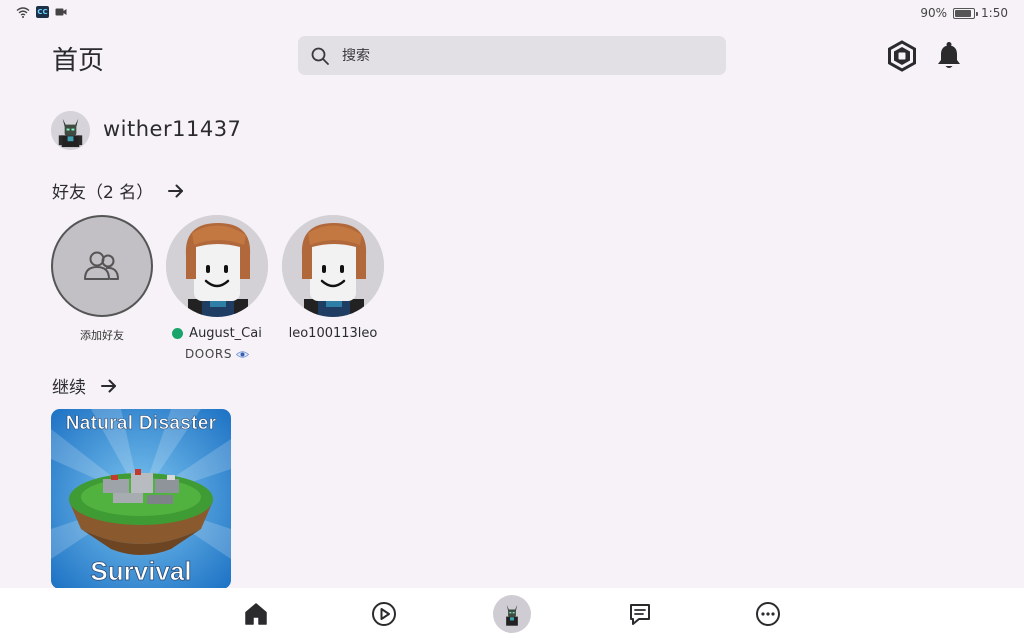 The width and height of the screenshot is (1024, 640). I want to click on friend-name-row: leo100113leo, so click(333, 333).